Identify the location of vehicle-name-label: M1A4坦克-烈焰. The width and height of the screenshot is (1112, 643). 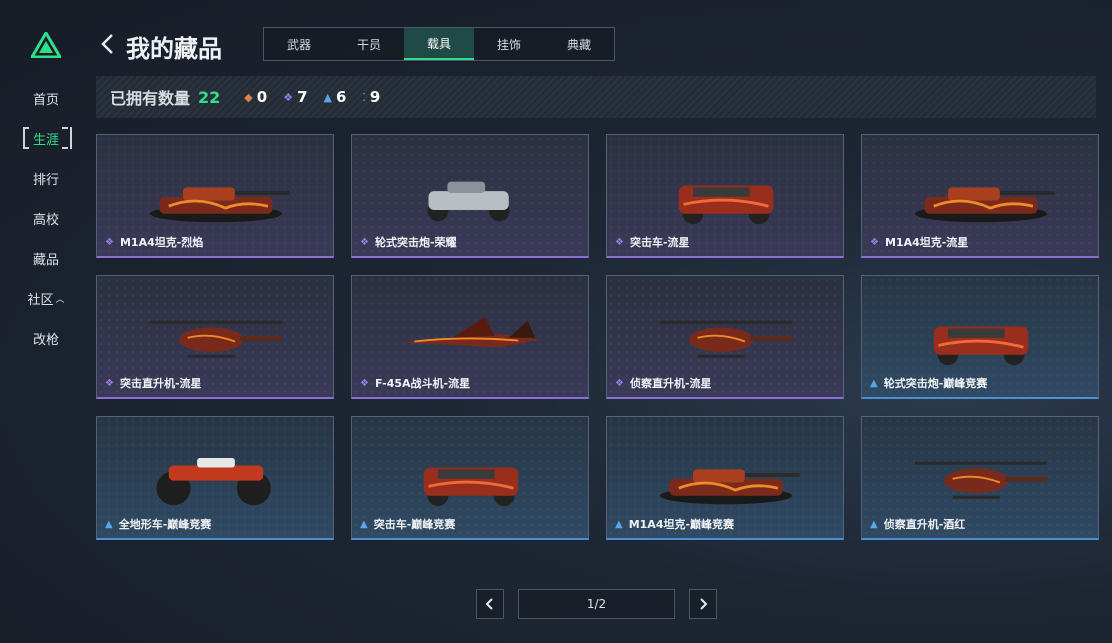
(161, 242).